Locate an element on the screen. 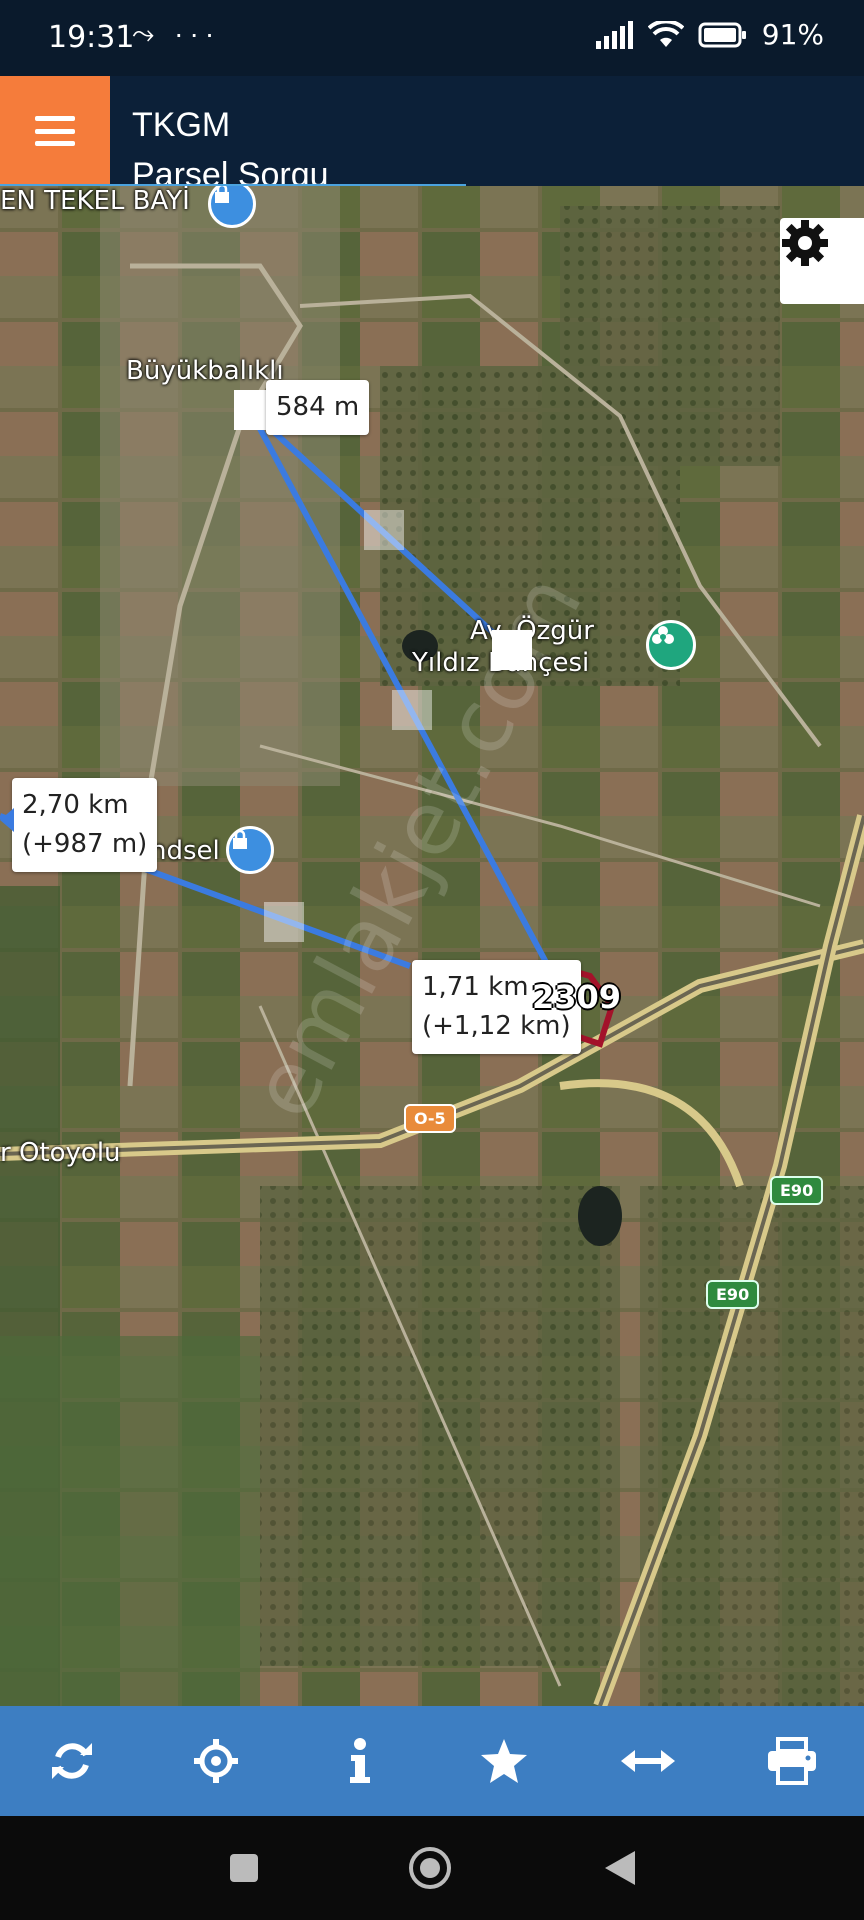 The height and width of the screenshot is (1920, 864). bottom-toolbar is located at coordinates (432, 1761).